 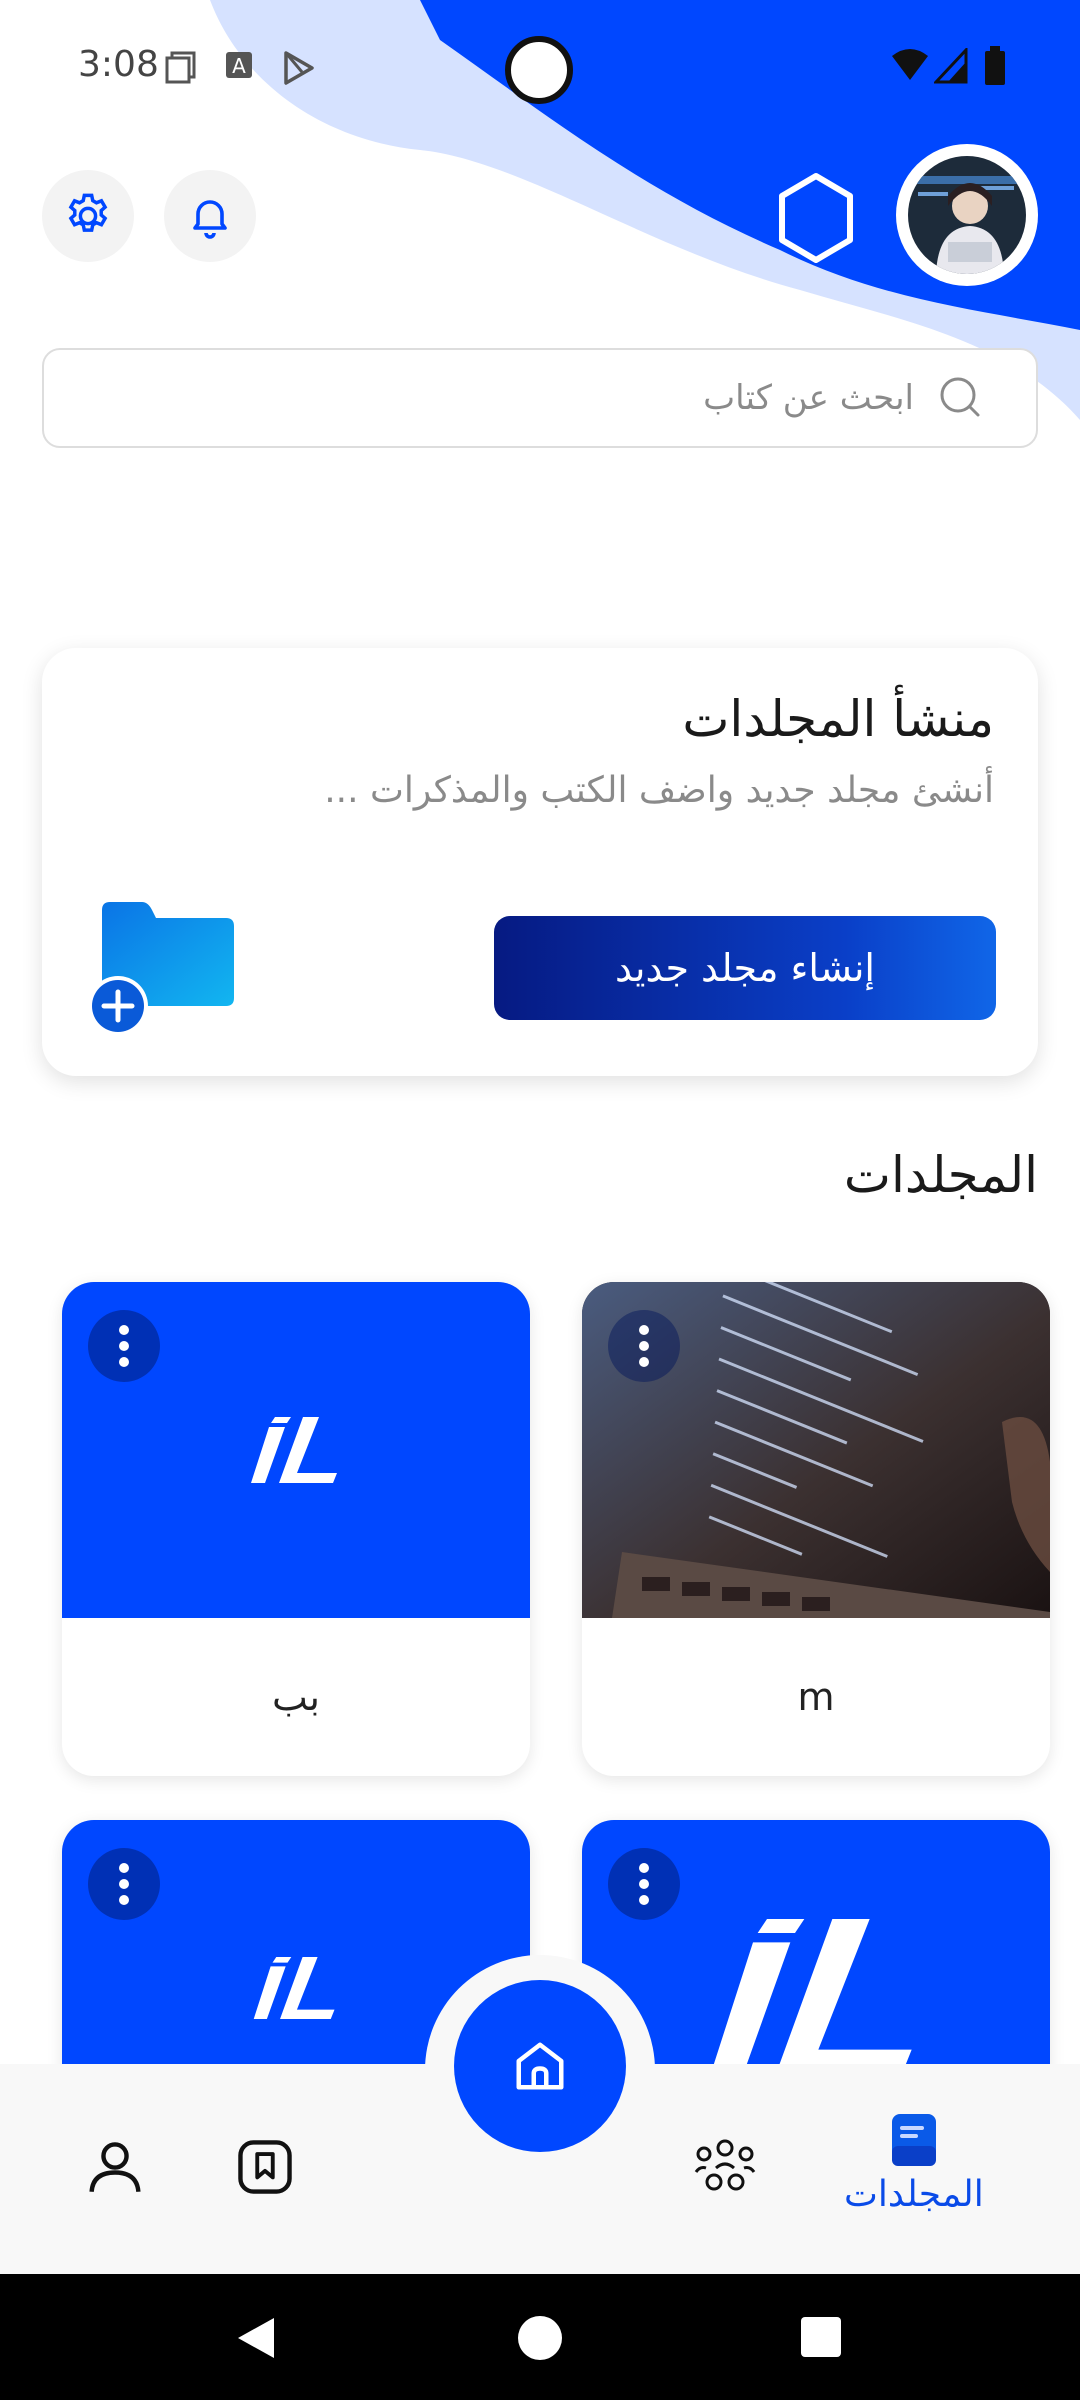 What do you see at coordinates (88, 212) in the screenshot?
I see `gear-icon` at bounding box center [88, 212].